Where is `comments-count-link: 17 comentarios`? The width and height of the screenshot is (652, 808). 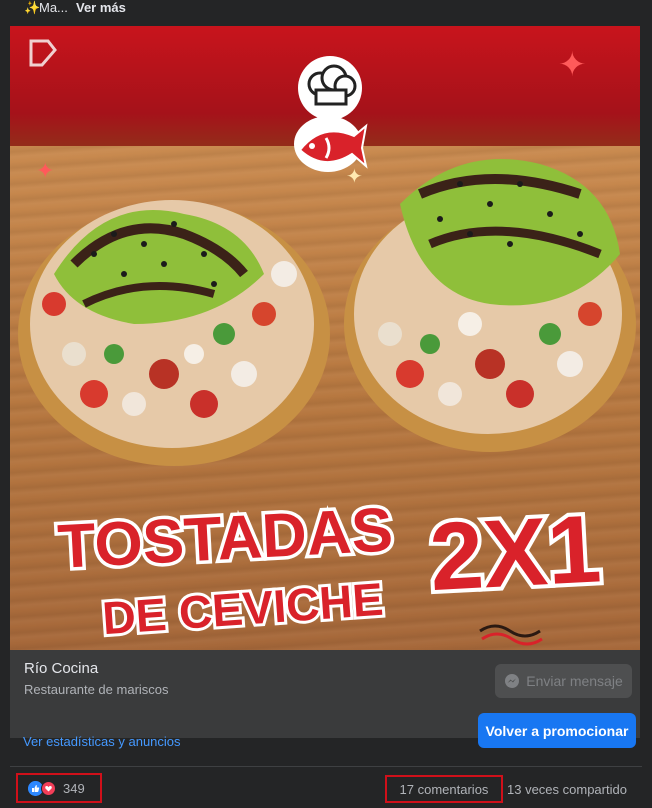
comments-count-link: 17 comentarios is located at coordinates (444, 789).